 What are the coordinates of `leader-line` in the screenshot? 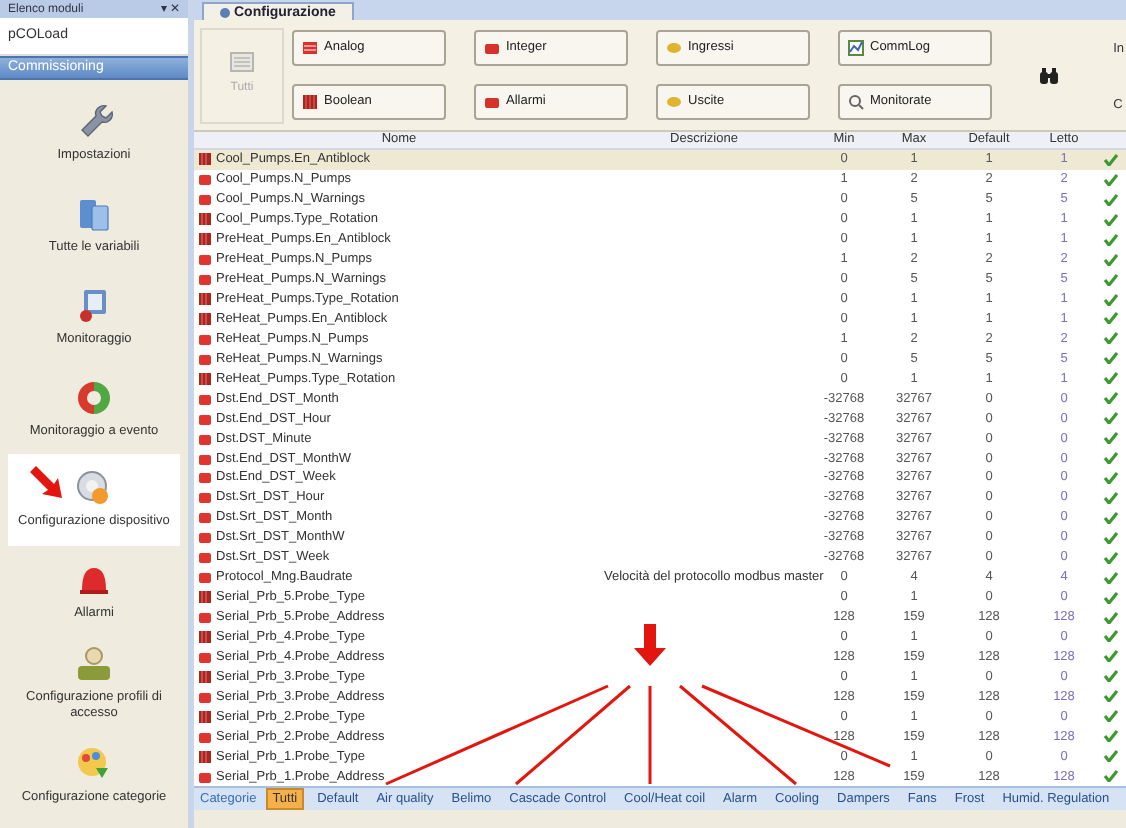 It's located at (650, 735).